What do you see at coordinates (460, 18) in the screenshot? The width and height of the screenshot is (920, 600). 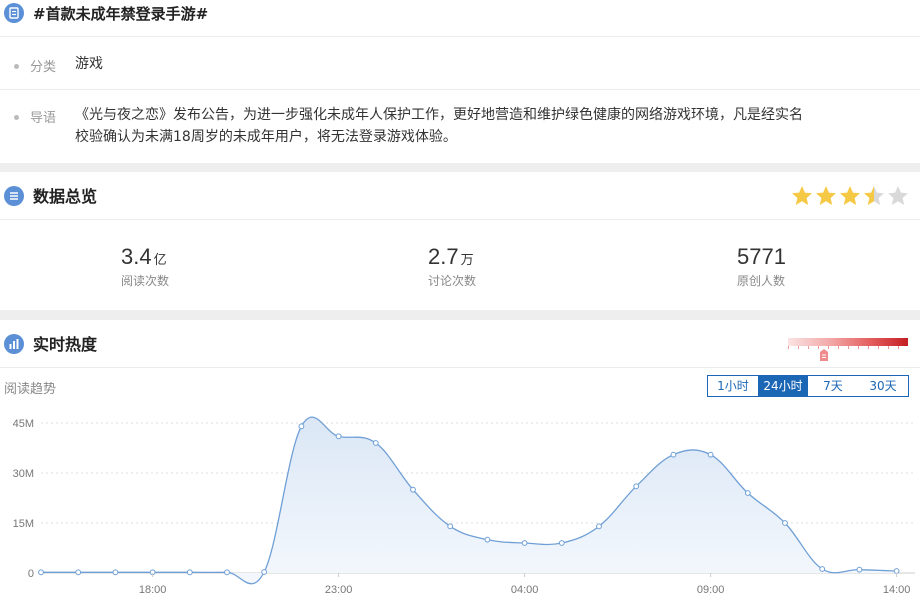 I see `topic-header: #首款未成年禁登录手游#` at bounding box center [460, 18].